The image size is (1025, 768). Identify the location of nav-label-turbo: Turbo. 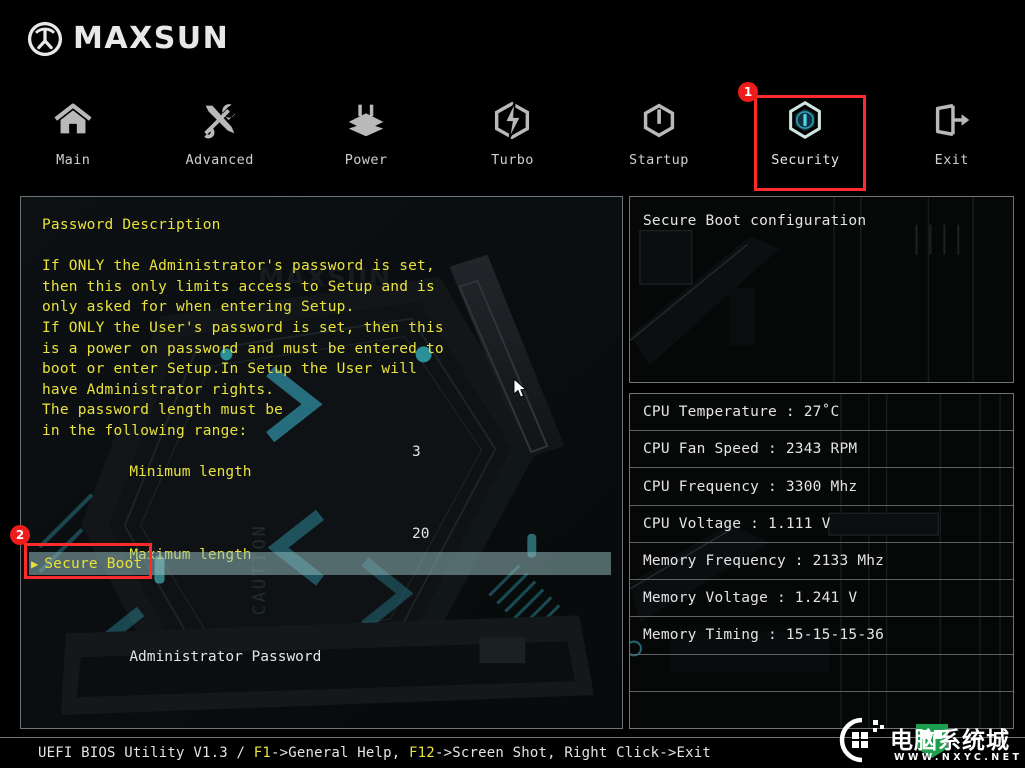
(512, 159).